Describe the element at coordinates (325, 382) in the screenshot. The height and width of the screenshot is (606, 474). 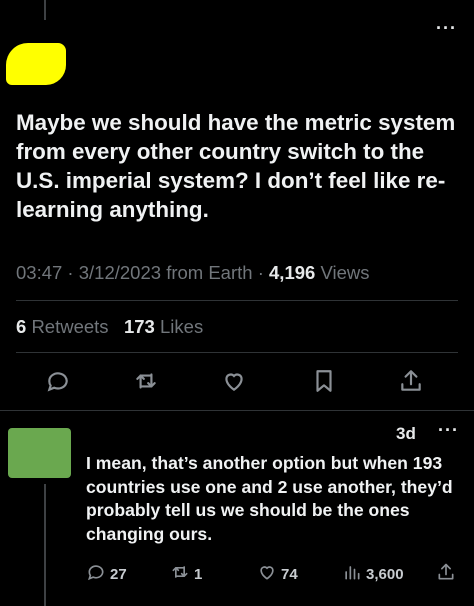
I see `bookmark-icon` at that location.